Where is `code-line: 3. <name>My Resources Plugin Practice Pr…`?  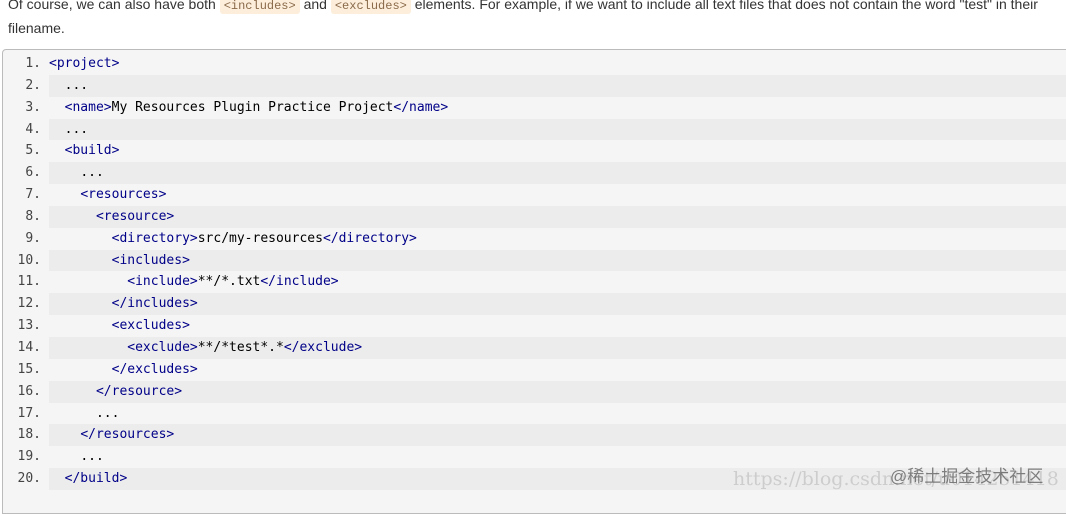
code-line: 3. <name>My Resources Plugin Practice Pr… is located at coordinates (534, 108).